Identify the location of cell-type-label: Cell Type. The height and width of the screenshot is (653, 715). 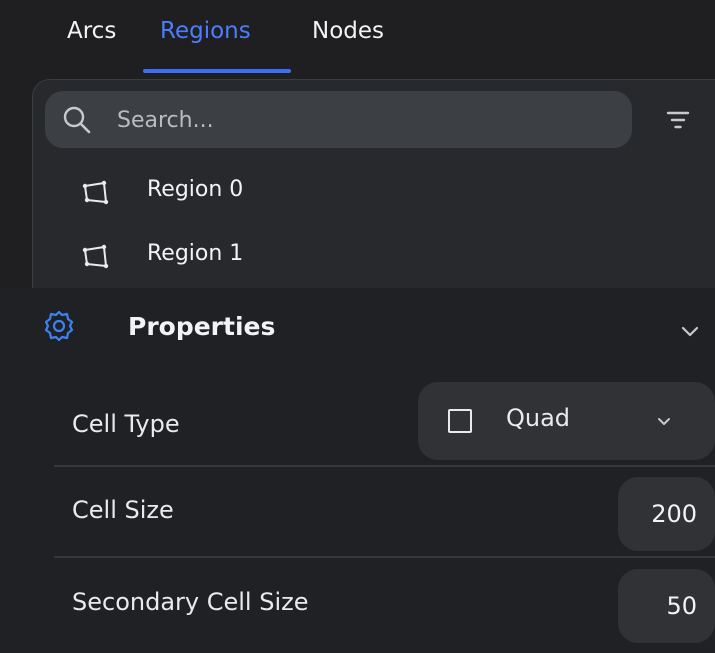
(126, 424).